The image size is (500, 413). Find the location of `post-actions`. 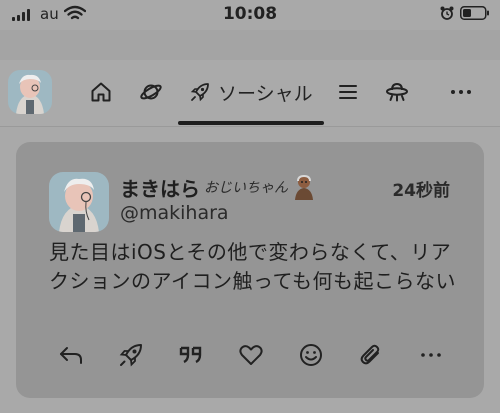

post-actions is located at coordinates (256, 355).